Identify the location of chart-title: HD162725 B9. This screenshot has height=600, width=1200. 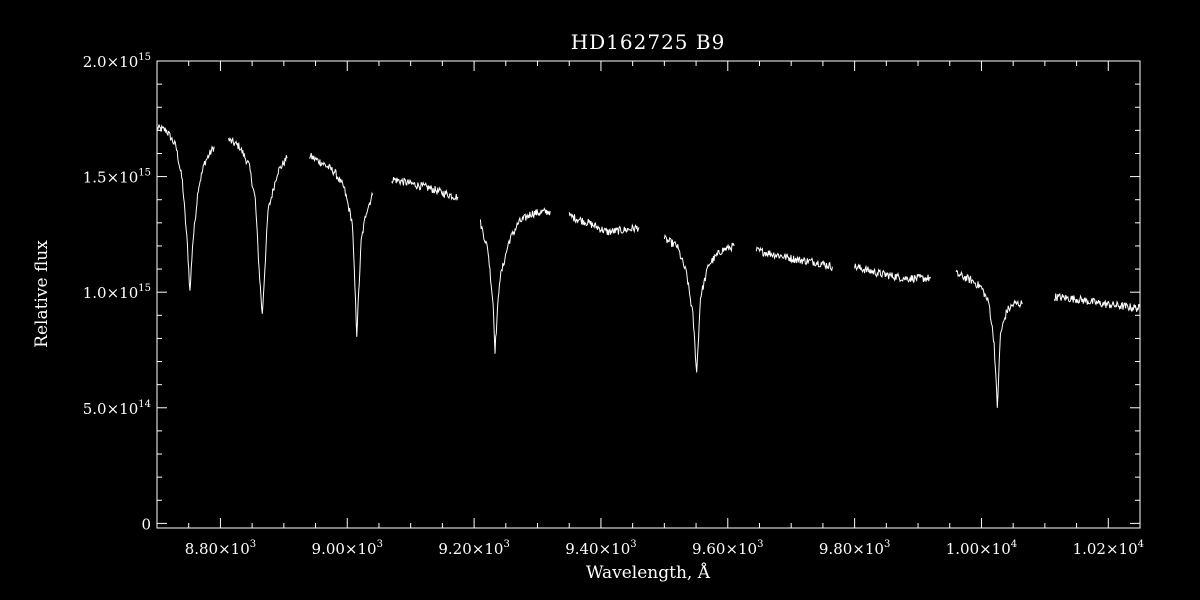
(648, 42).